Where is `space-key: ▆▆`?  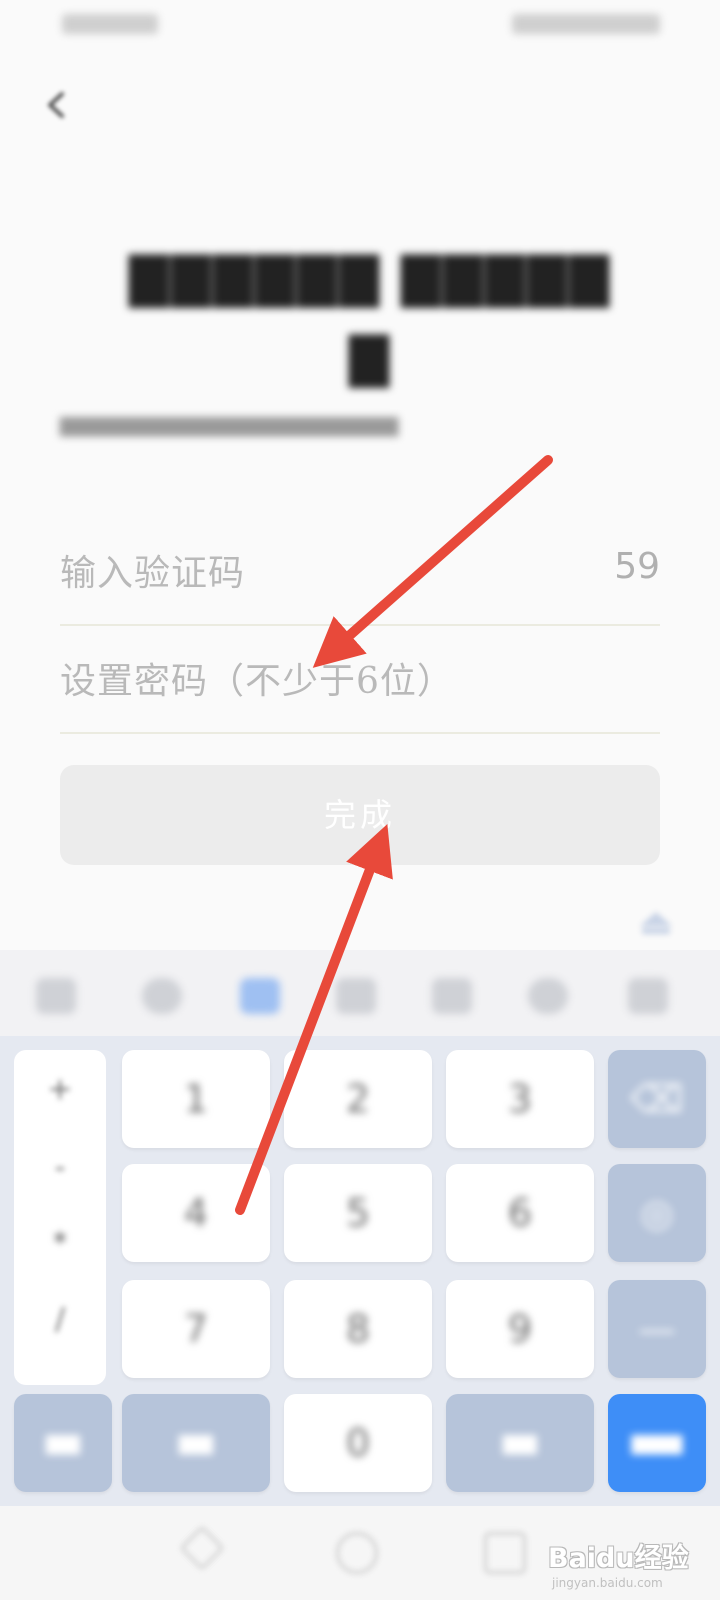
space-key: ▆▆ is located at coordinates (520, 1443).